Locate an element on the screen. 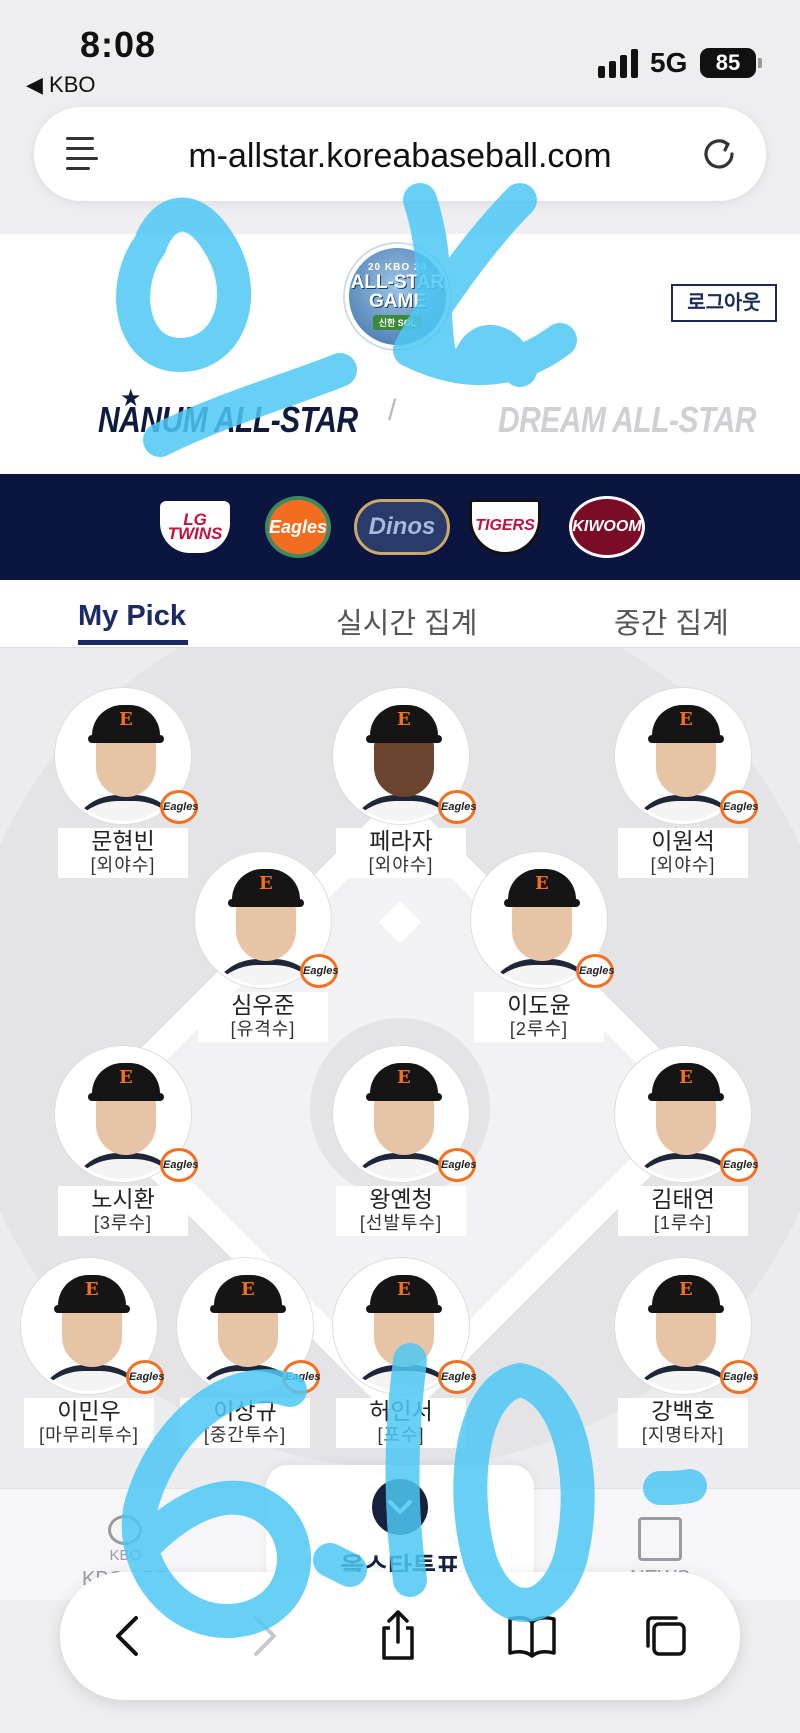  tabs-icon is located at coordinates (666, 1636).